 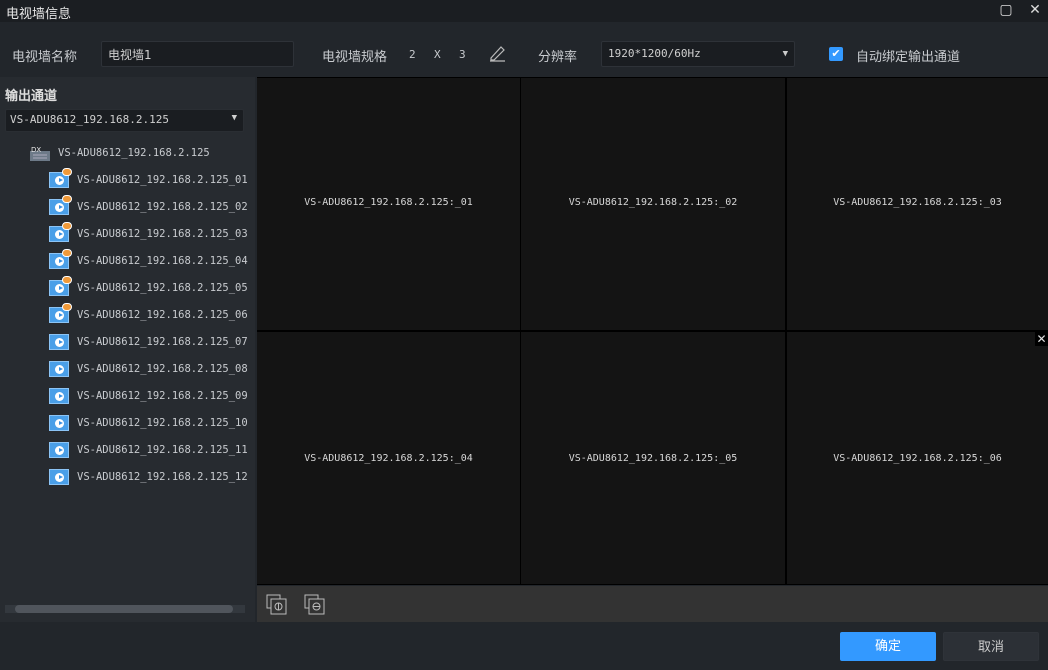 I want to click on wall-screen-cell: VS-ADU8612_192.168.2.125:_02, so click(x=653, y=204).